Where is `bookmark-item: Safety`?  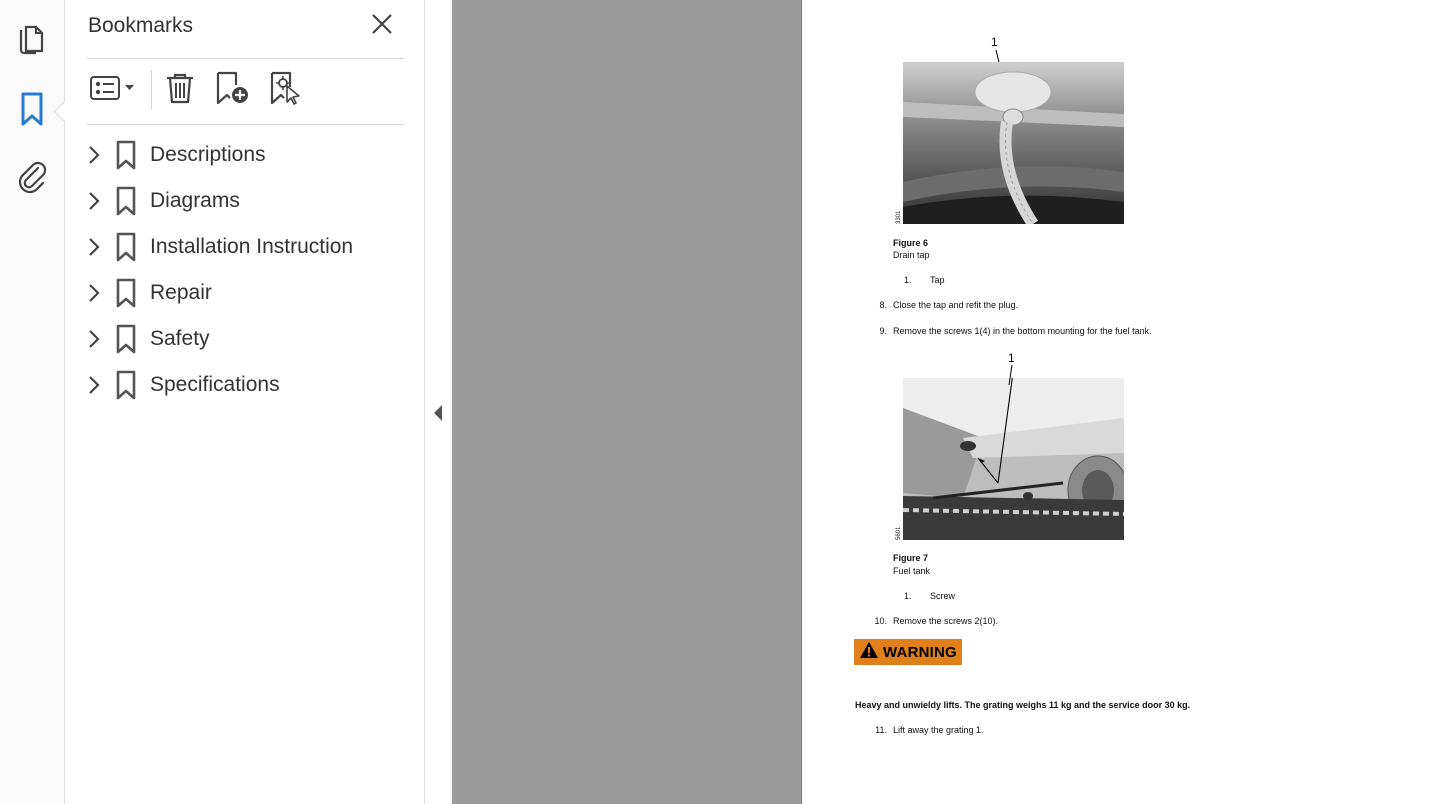
bookmark-item: Safety is located at coordinates (243, 339).